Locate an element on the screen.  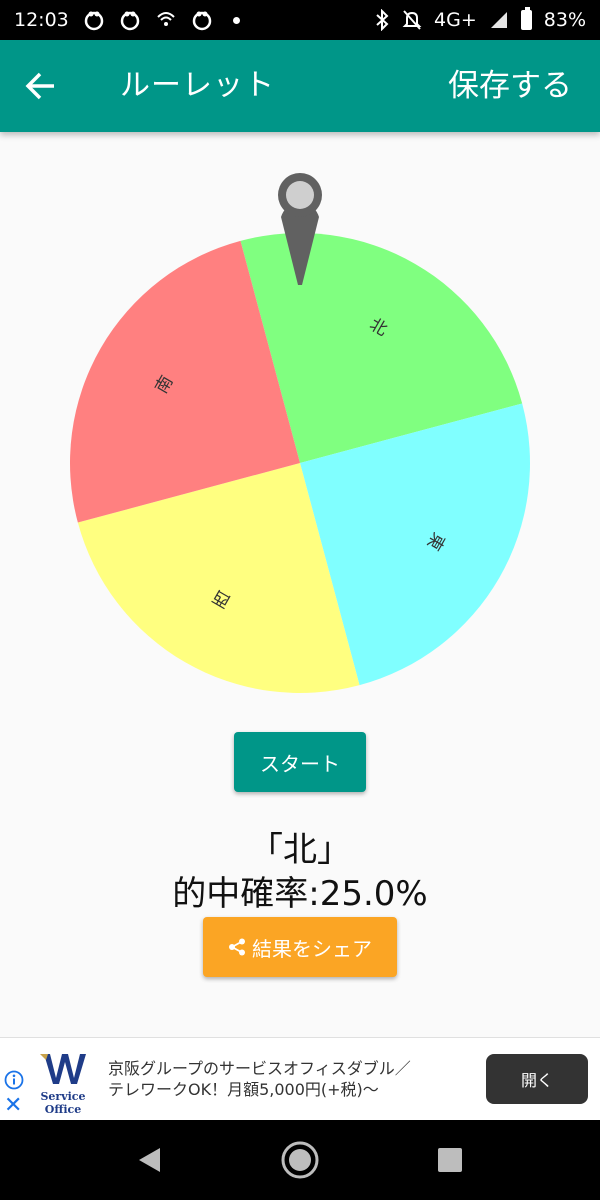
ad-logo-text: Service is located at coordinates (63, 1096).